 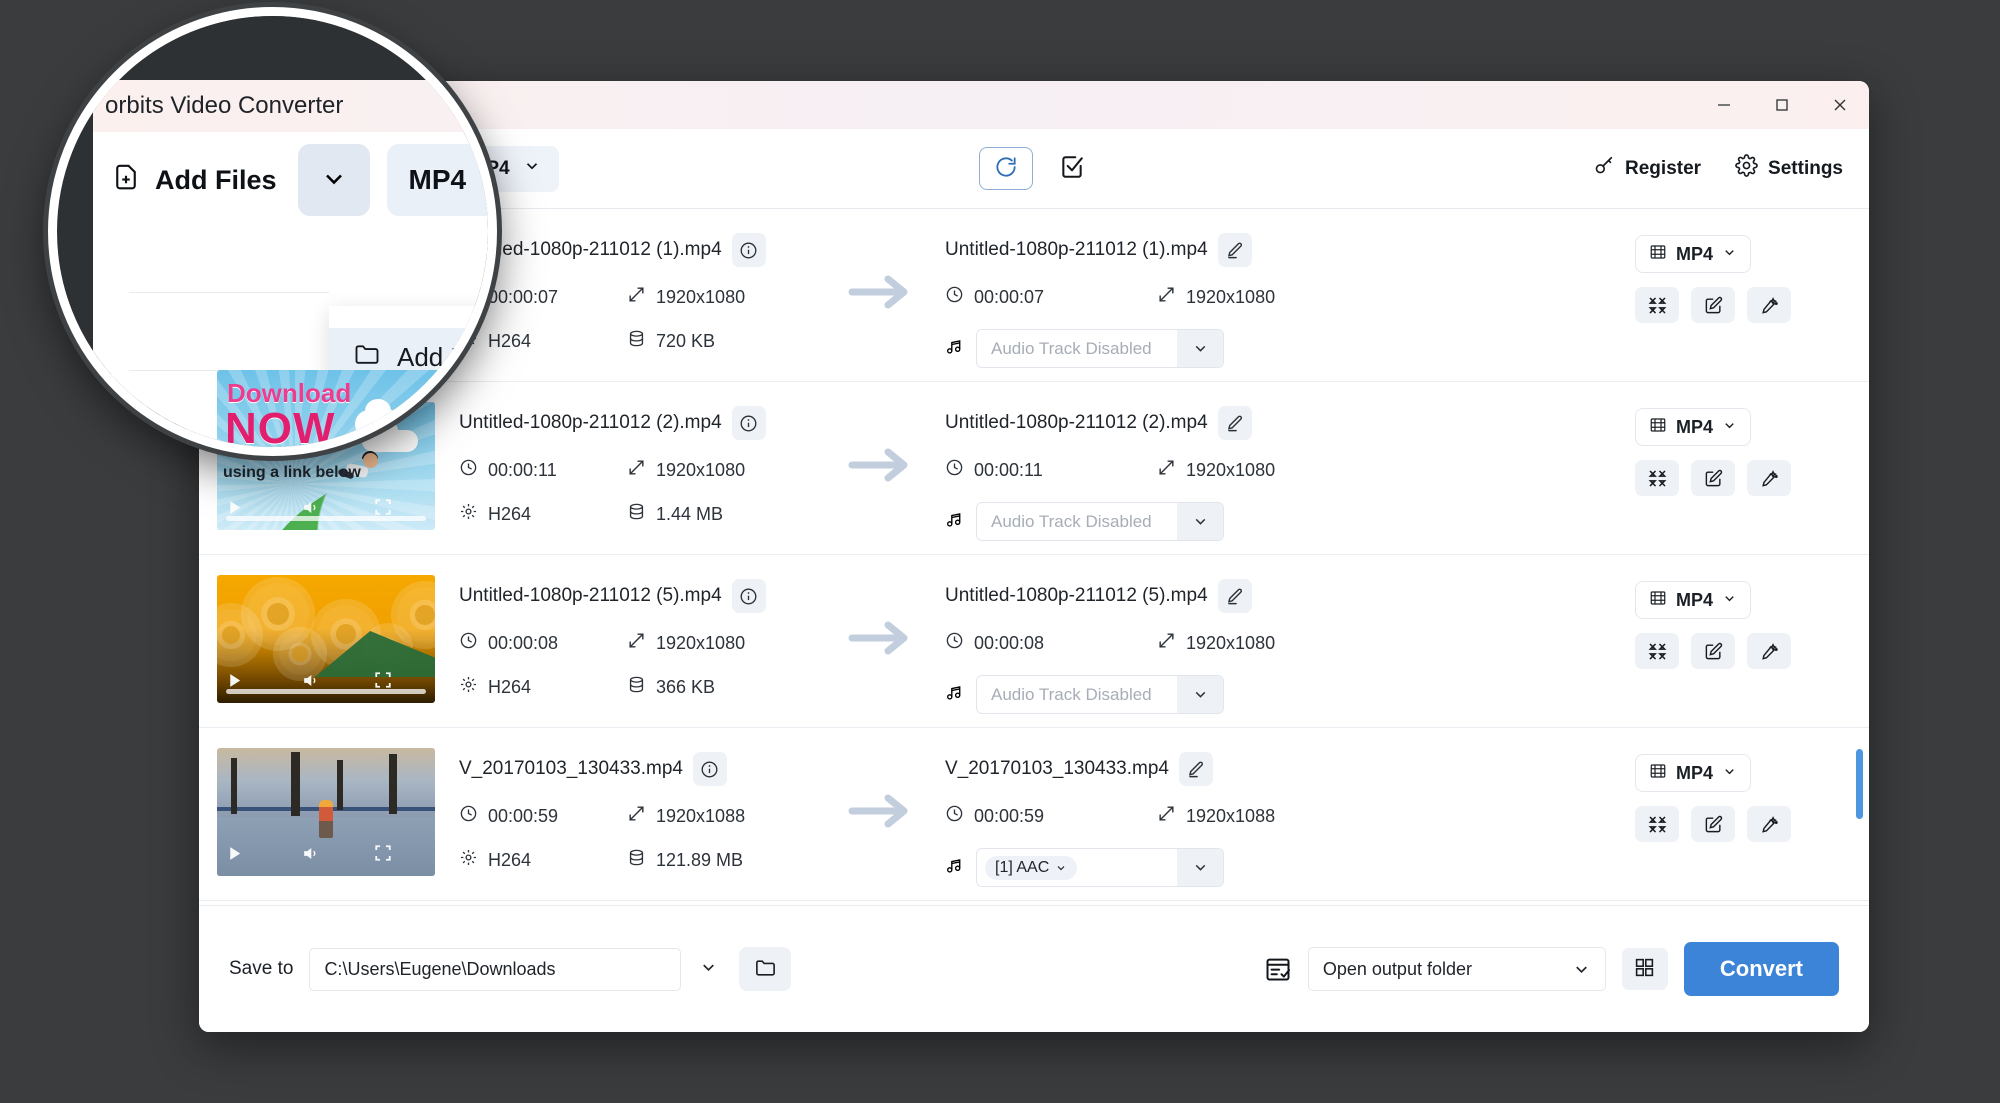 What do you see at coordinates (332, 408) in the screenshot?
I see `magnified-video-thumbnail: Download NOW using a link below` at bounding box center [332, 408].